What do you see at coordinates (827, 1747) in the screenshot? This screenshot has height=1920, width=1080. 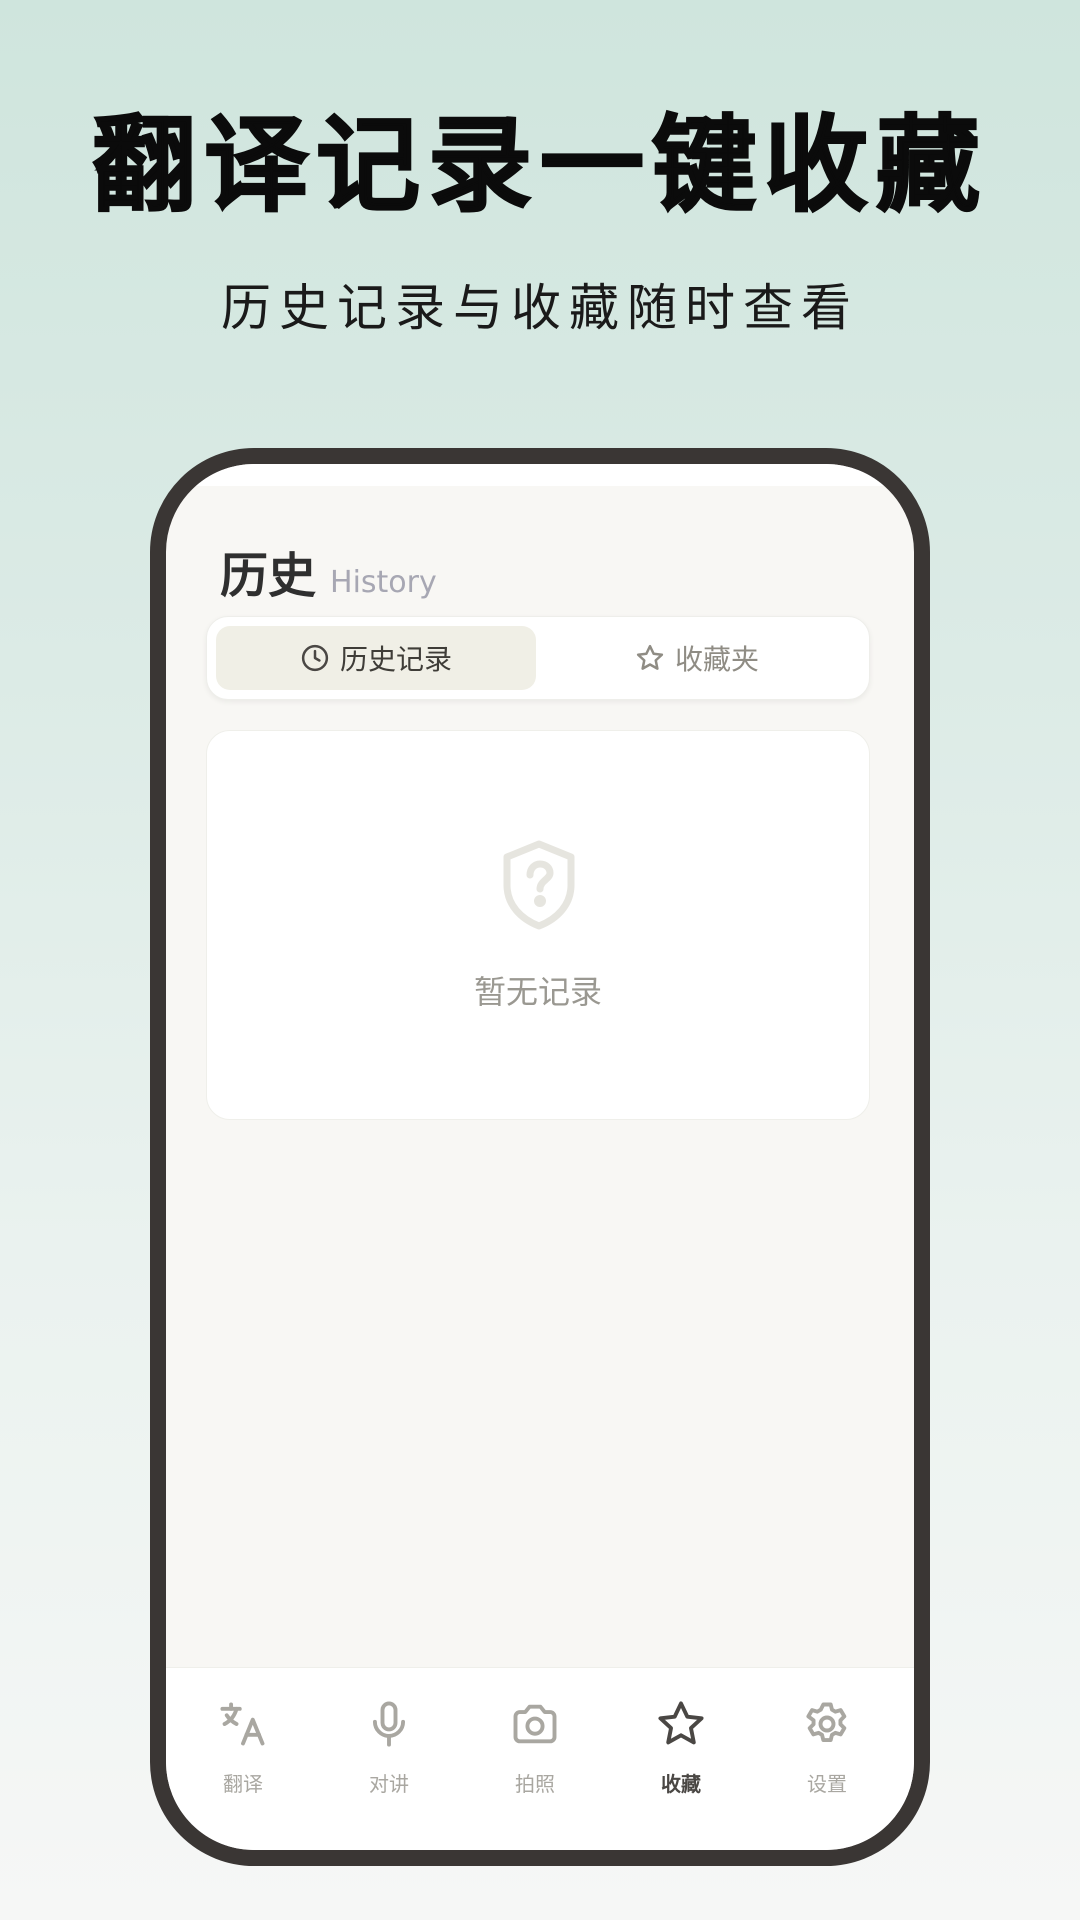 I see `nav-item-settings: 设置` at bounding box center [827, 1747].